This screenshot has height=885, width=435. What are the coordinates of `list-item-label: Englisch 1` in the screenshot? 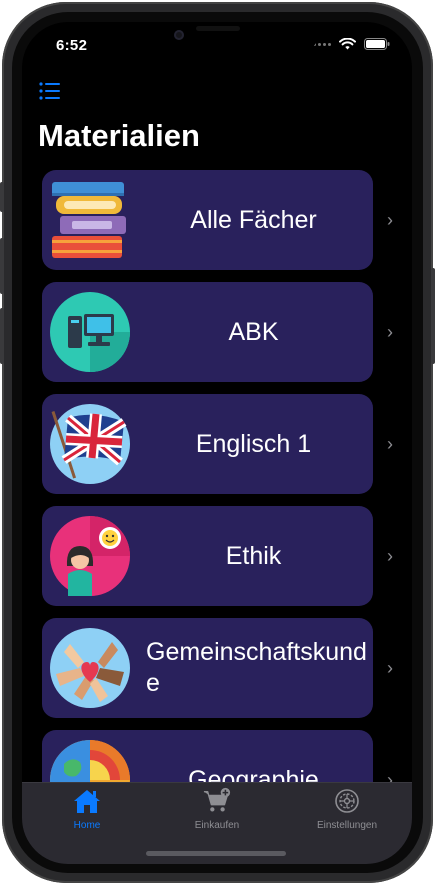 It's located at (253, 443).